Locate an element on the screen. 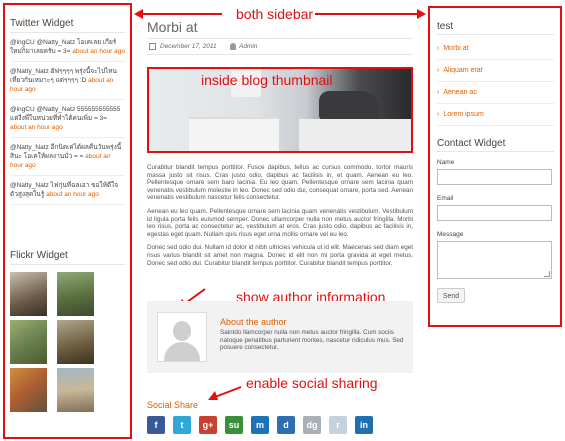 Image resolution: width=565 pixels, height=441 pixels. test-widget-title: test is located at coordinates (445, 26).